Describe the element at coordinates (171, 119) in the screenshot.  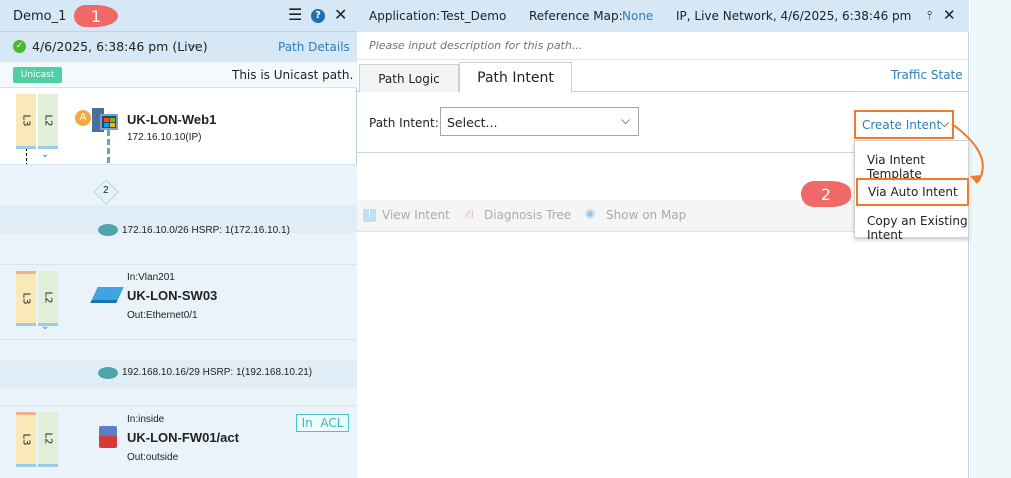
I see `device-name: UK-LON-Web1` at that location.